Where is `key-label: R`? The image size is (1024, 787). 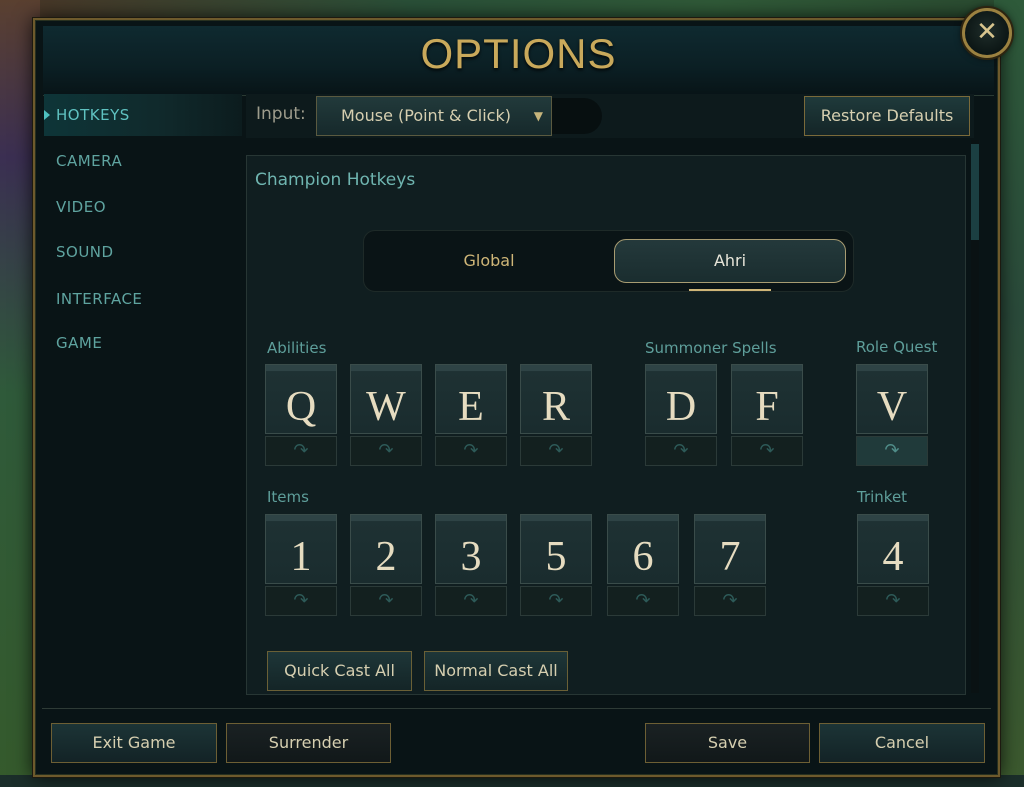 key-label: R is located at coordinates (556, 399).